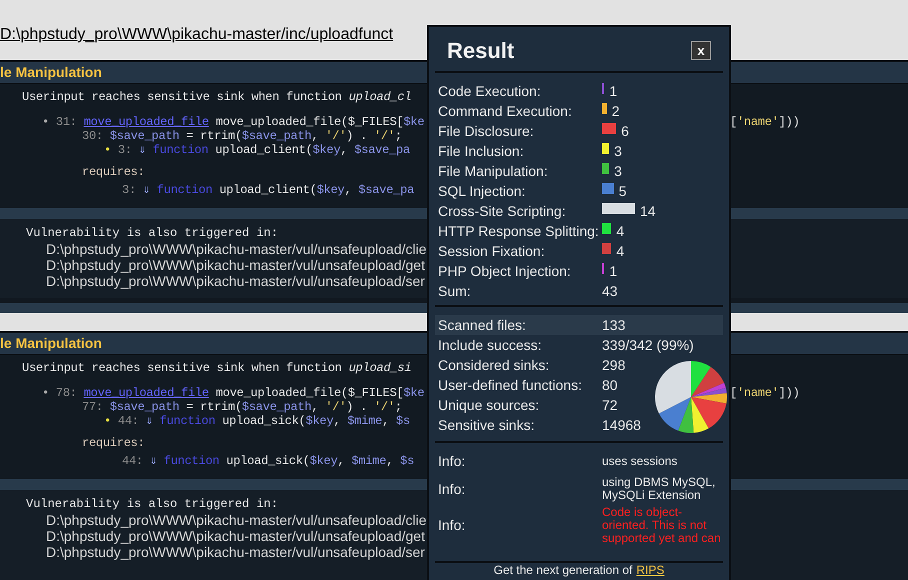  What do you see at coordinates (701, 50) in the screenshot?
I see `close-button: x` at bounding box center [701, 50].